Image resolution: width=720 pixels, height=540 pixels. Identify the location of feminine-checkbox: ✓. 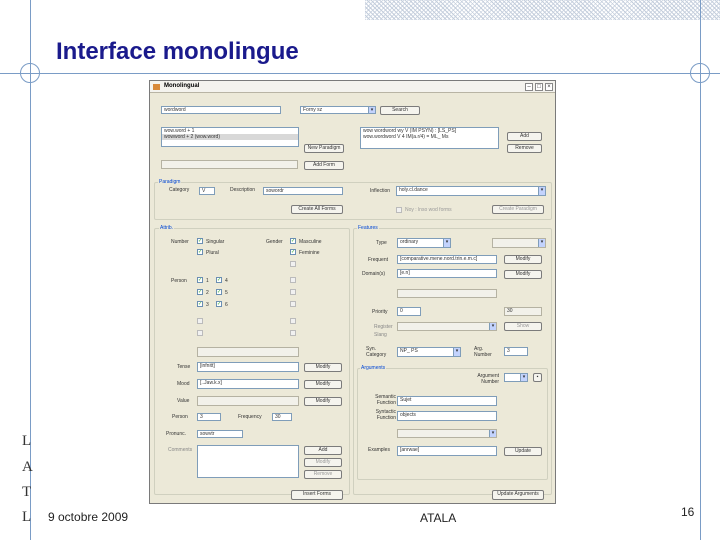
(293, 252).